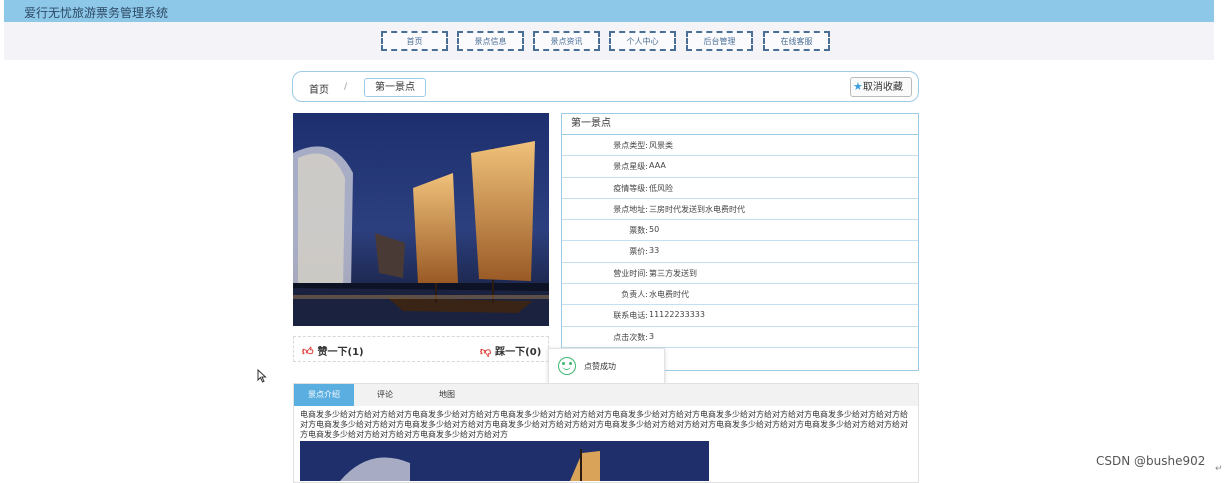 This screenshot has height=483, width=1226. I want to click on like-button: 👍︎ 赞一下(1), so click(333, 350).